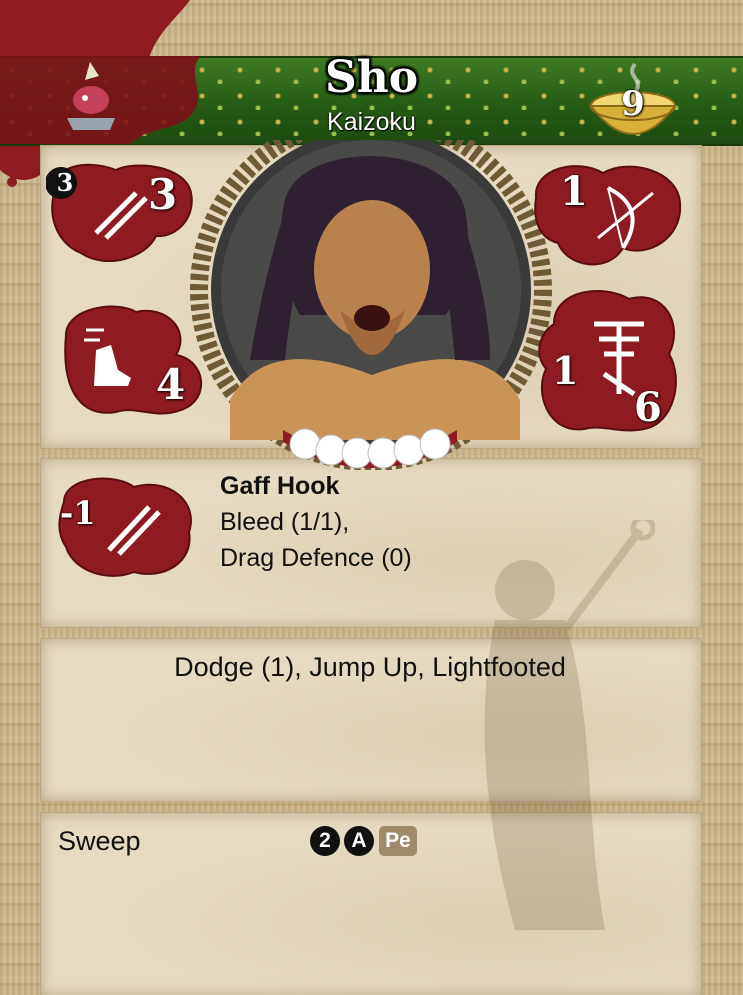 Image resolution: width=743 pixels, height=995 pixels. Describe the element at coordinates (359, 841) in the screenshot. I see `action-type-badge: A` at that location.